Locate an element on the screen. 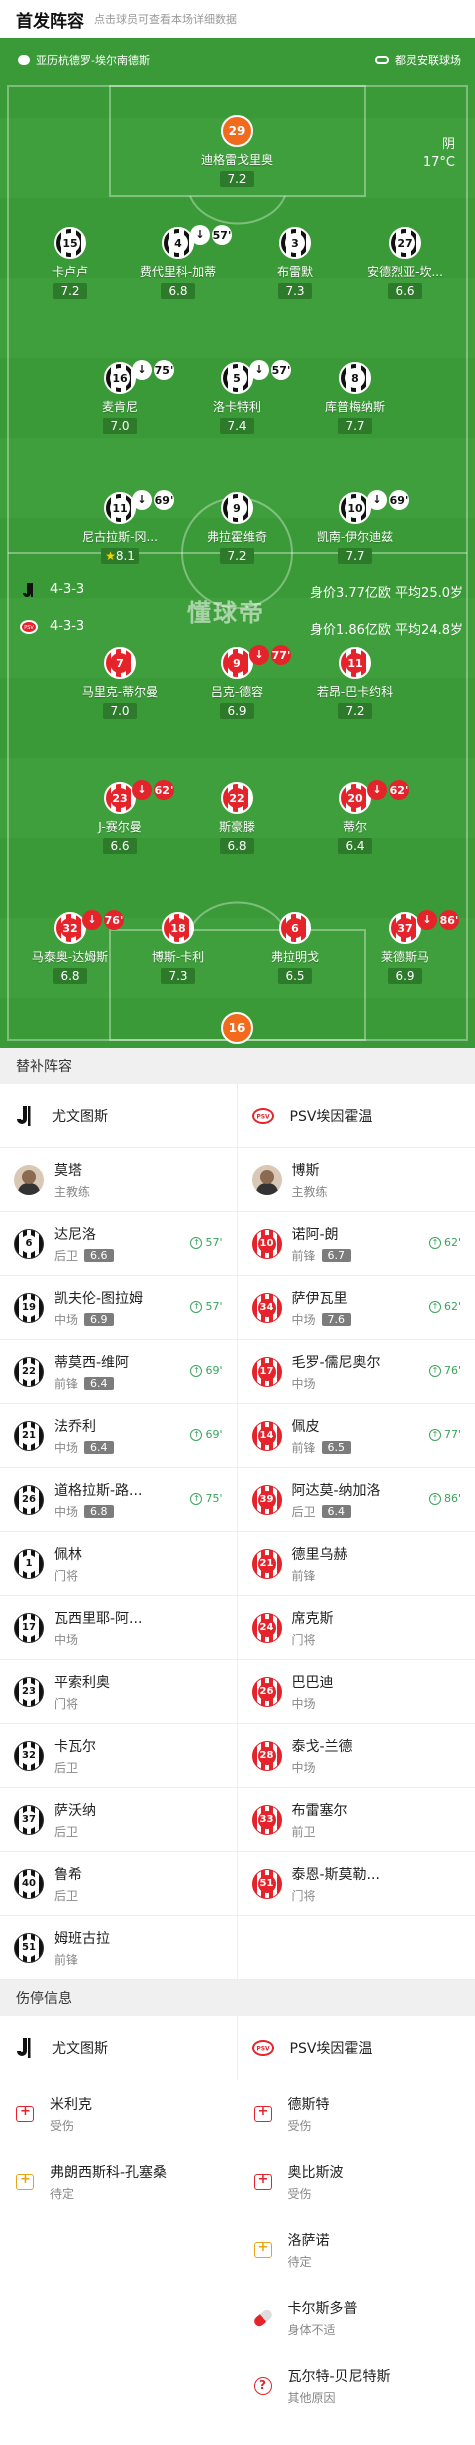 The height and width of the screenshot is (2445, 475). injury-row: 弗朗西斯科-孔塞桑待定奥比斯波受伤 is located at coordinates (237, 2182).